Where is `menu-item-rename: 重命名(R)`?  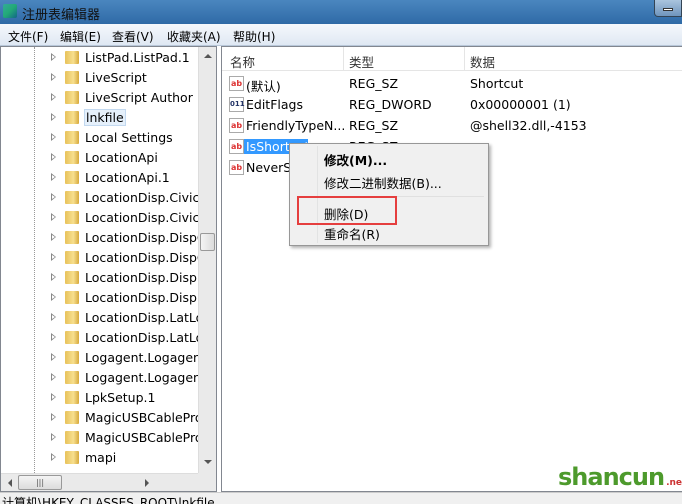 menu-item-rename: 重命名(R) is located at coordinates (352, 233).